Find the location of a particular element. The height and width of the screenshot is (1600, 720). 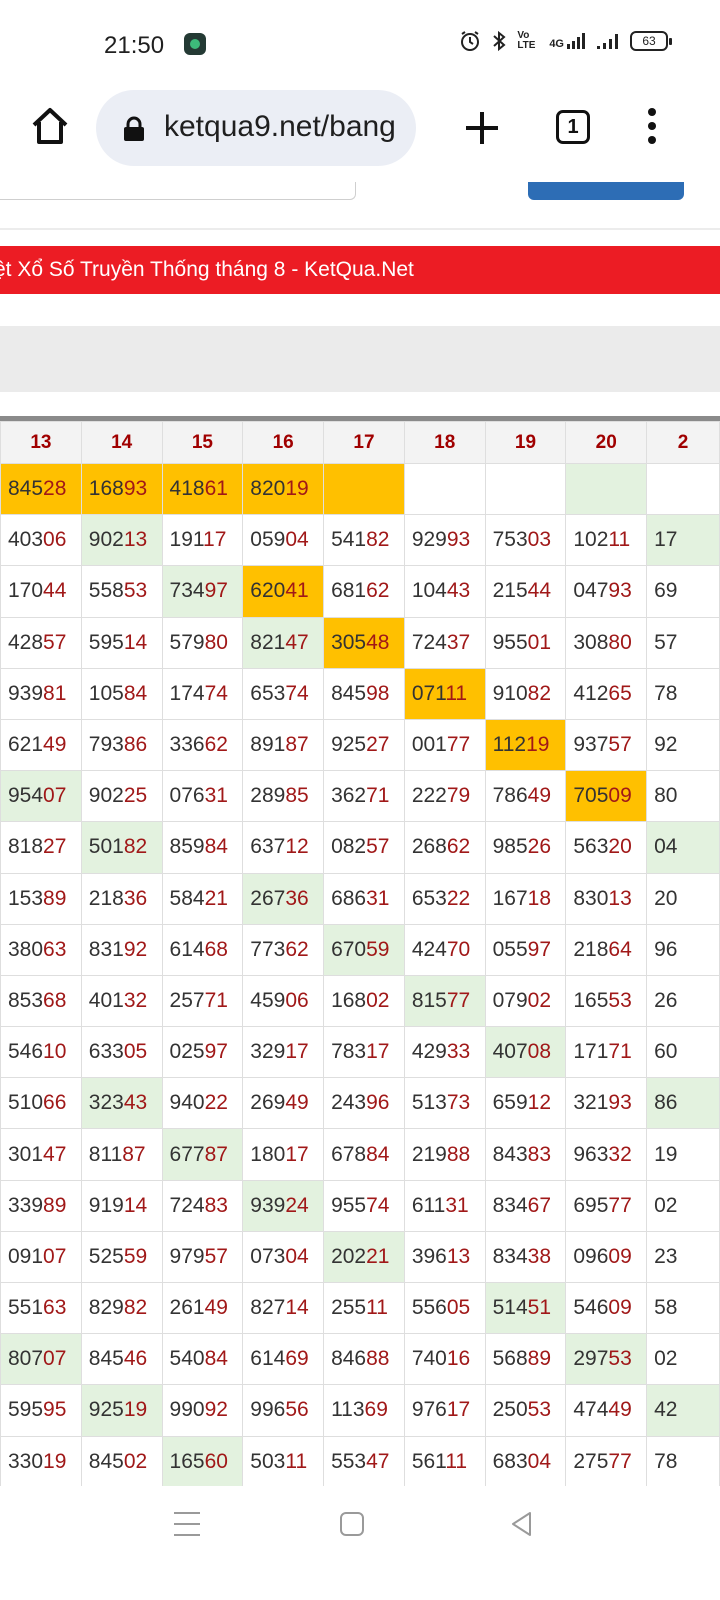

table-cell: 55605 is located at coordinates (444, 1308).